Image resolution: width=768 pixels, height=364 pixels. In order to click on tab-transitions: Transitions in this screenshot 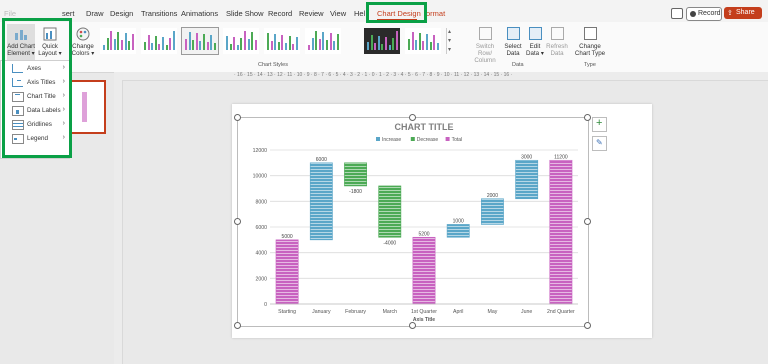, I will do `click(159, 13)`.